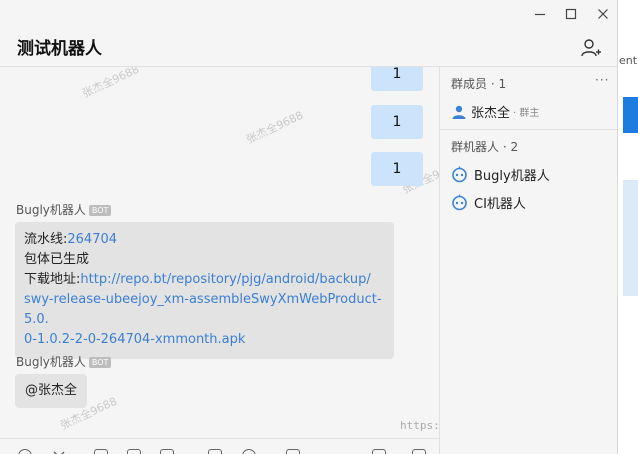  Describe the element at coordinates (630, 238) in the screenshot. I see `background-app-panel` at that location.